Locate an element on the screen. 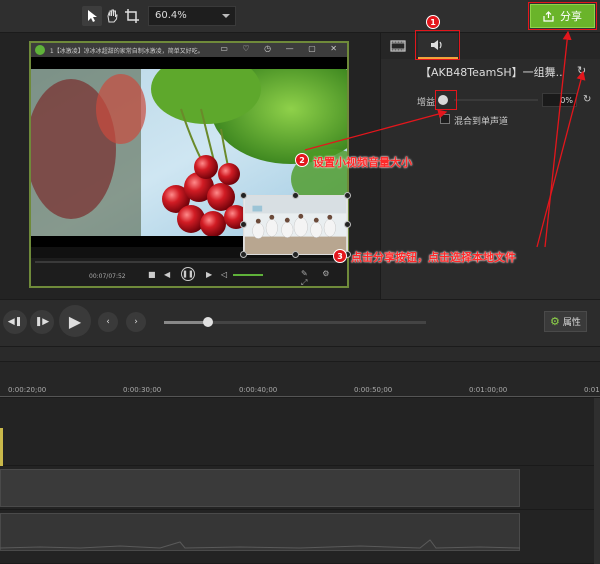 The height and width of the screenshot is (564, 600). player-logo-icon is located at coordinates (40, 50).